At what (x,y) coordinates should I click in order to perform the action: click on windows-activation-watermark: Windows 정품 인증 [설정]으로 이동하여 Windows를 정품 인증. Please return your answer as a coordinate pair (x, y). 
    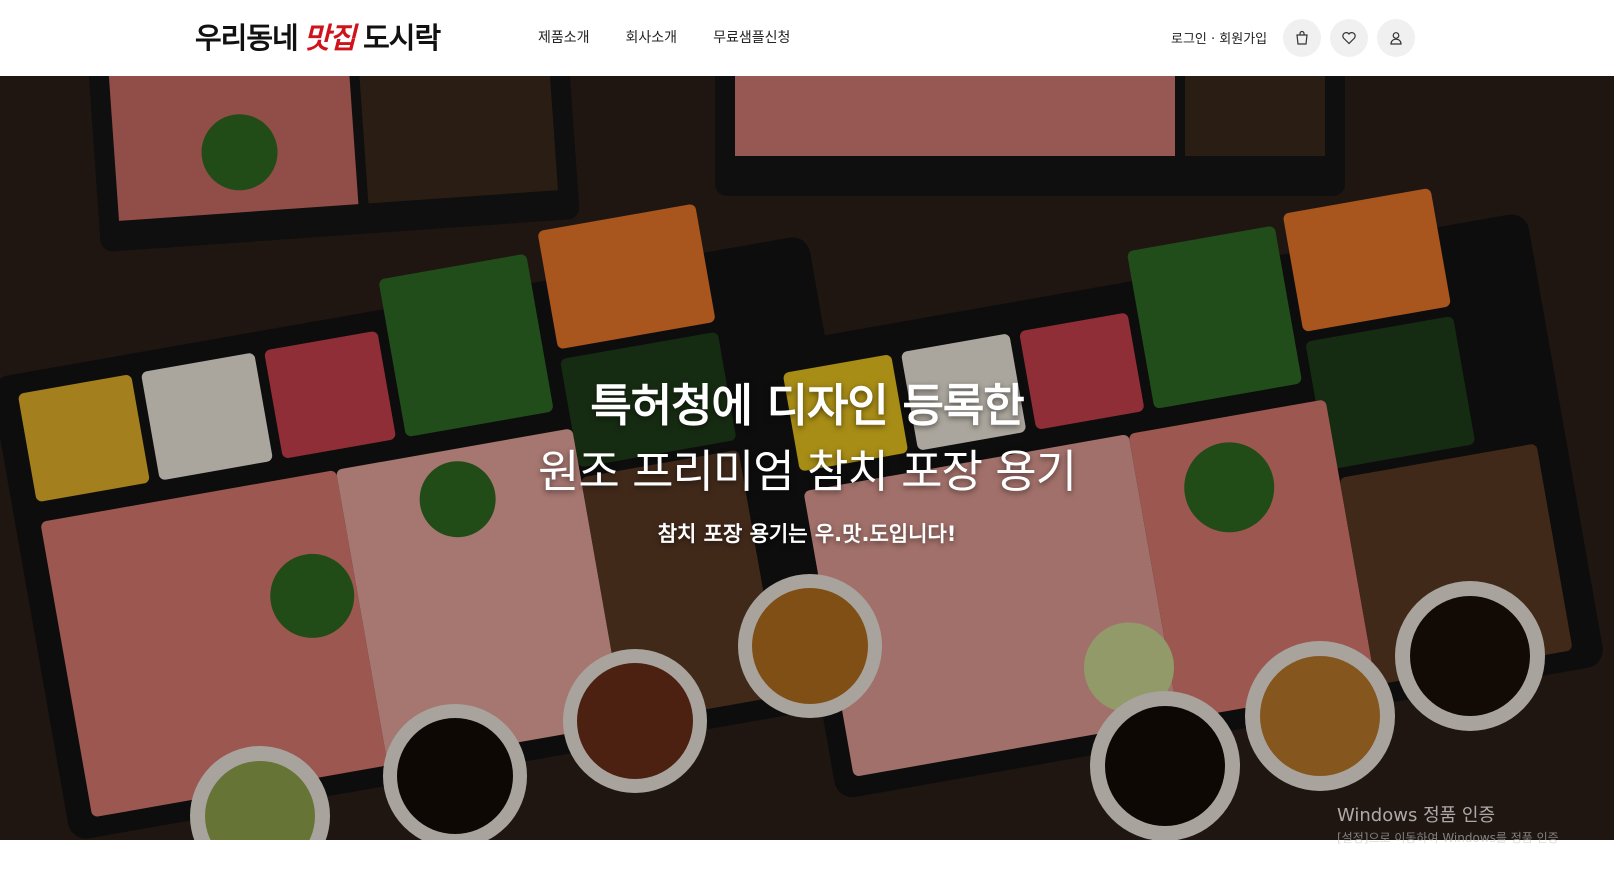
    Looking at the image, I should click on (1448, 827).